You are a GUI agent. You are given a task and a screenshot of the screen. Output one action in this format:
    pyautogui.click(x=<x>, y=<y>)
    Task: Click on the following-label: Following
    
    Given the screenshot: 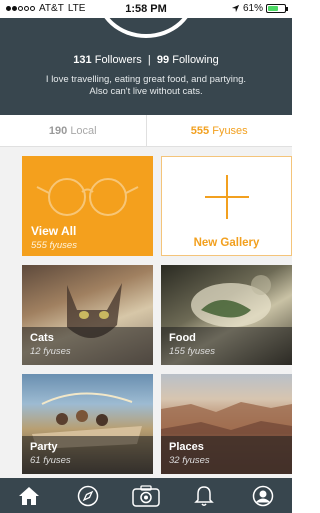 What is the action you would take?
    pyautogui.click(x=195, y=60)
    